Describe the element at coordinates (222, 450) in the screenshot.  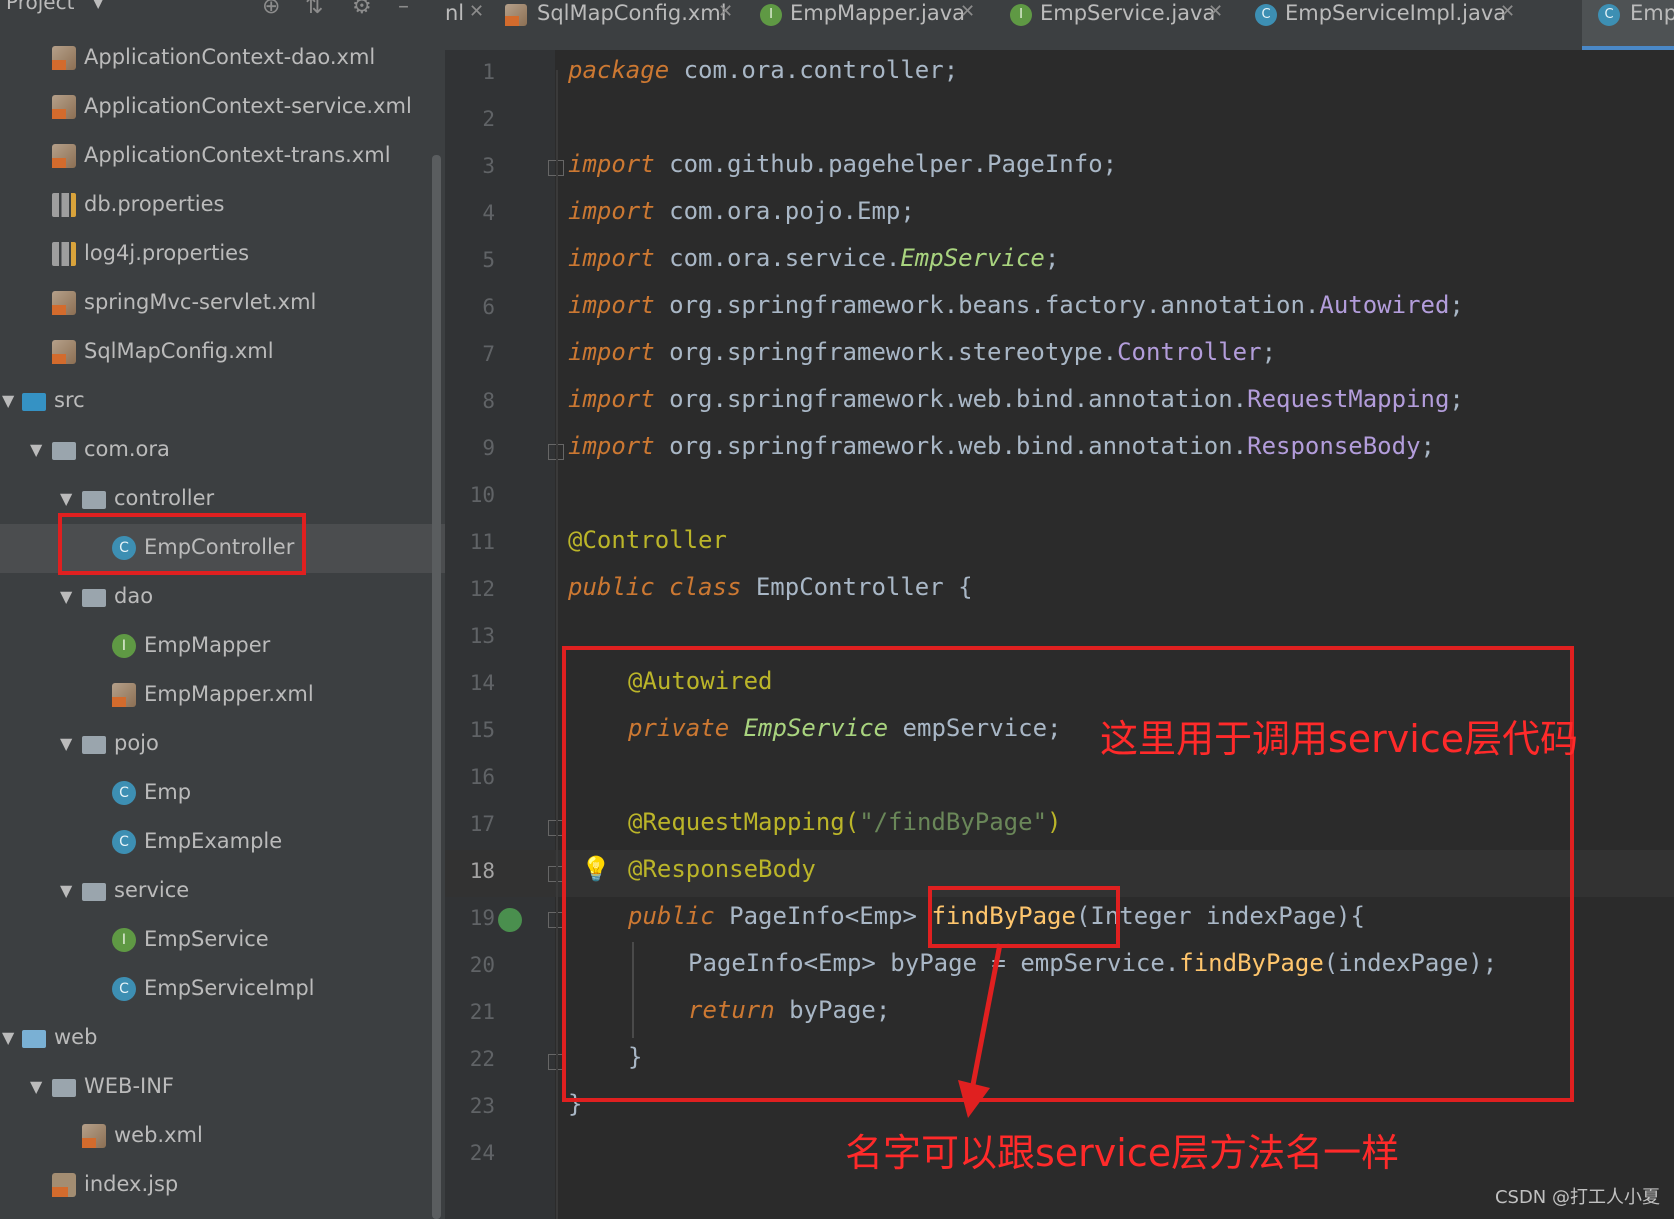
I see `tree-item: ▼ com.ora` at that location.